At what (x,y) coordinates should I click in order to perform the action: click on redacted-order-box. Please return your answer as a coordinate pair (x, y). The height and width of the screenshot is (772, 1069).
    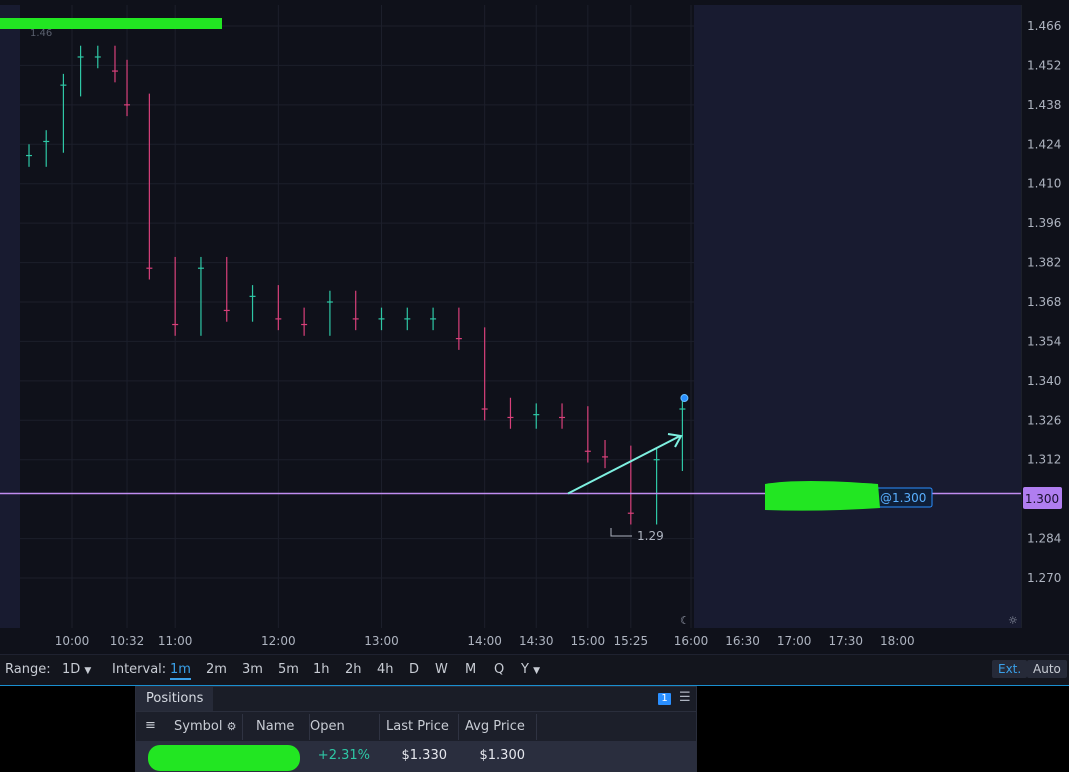
    Looking at the image, I should click on (822, 496).